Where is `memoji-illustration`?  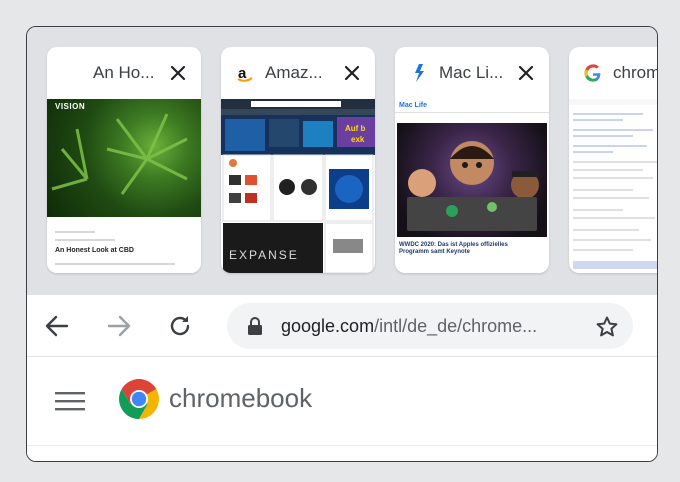
memoji-illustration is located at coordinates (473, 186).